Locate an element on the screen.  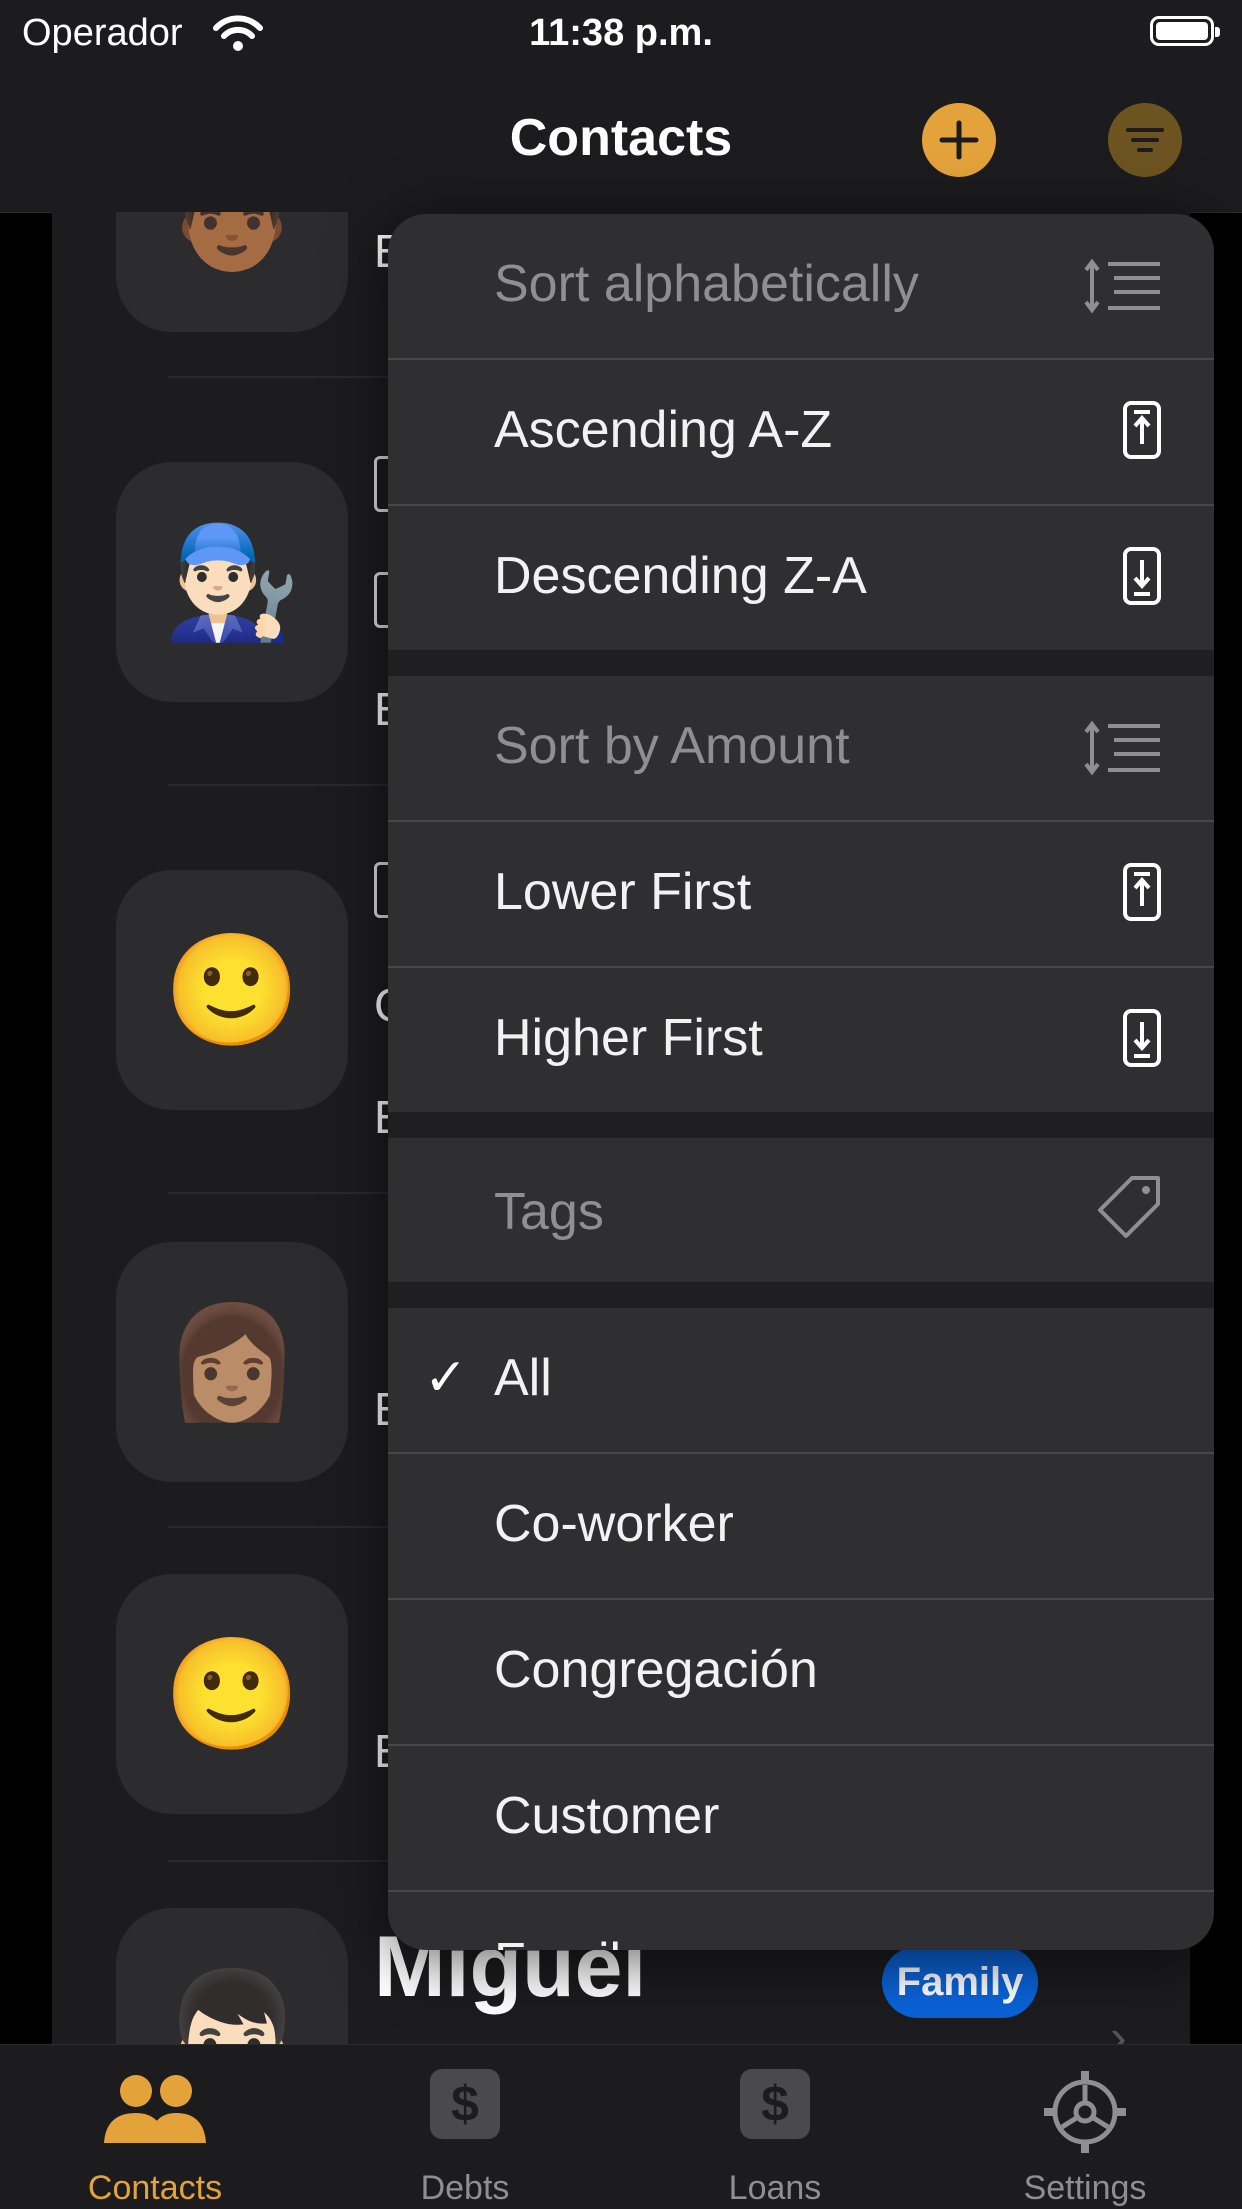
status-time: 11:38 p.m. is located at coordinates (621, 33).